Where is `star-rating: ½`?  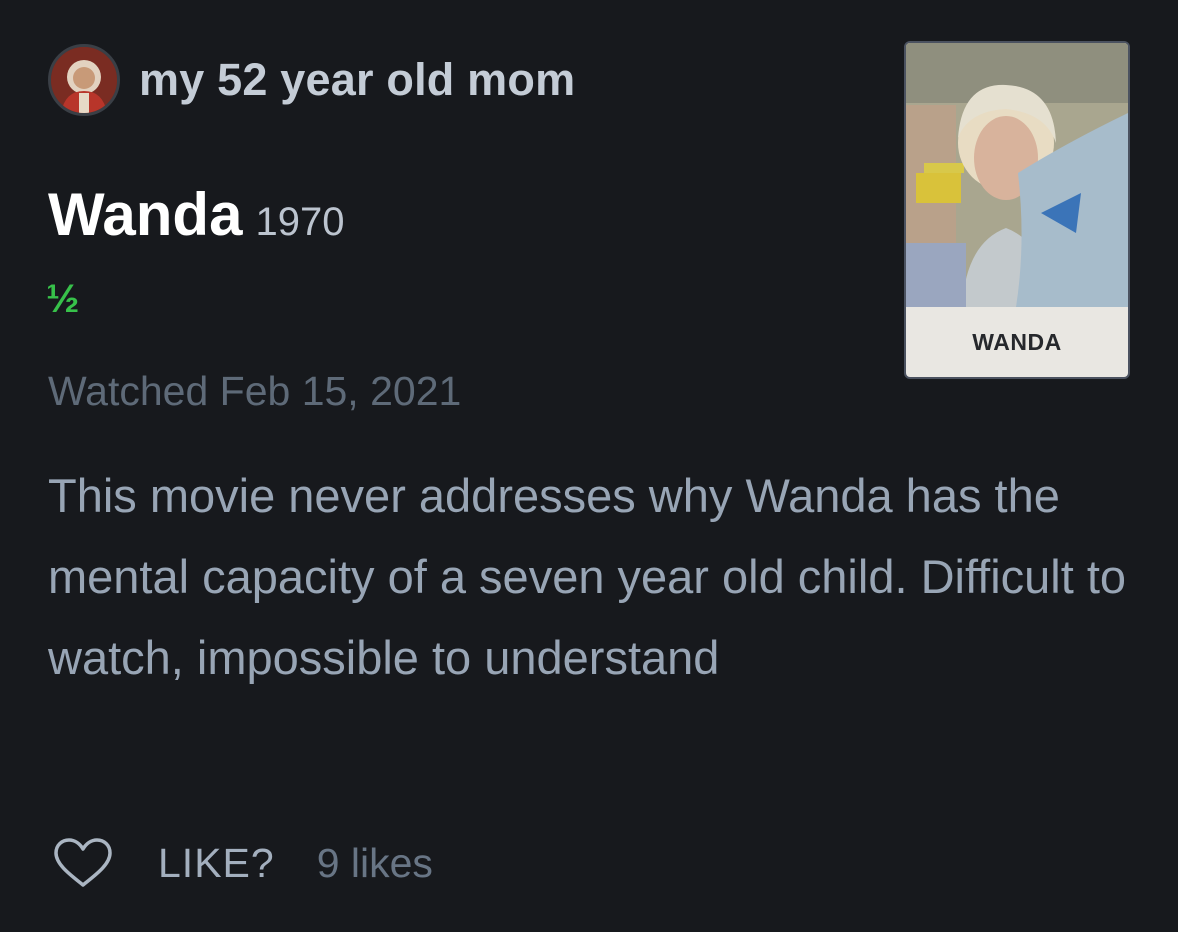 star-rating: ½ is located at coordinates (63, 299).